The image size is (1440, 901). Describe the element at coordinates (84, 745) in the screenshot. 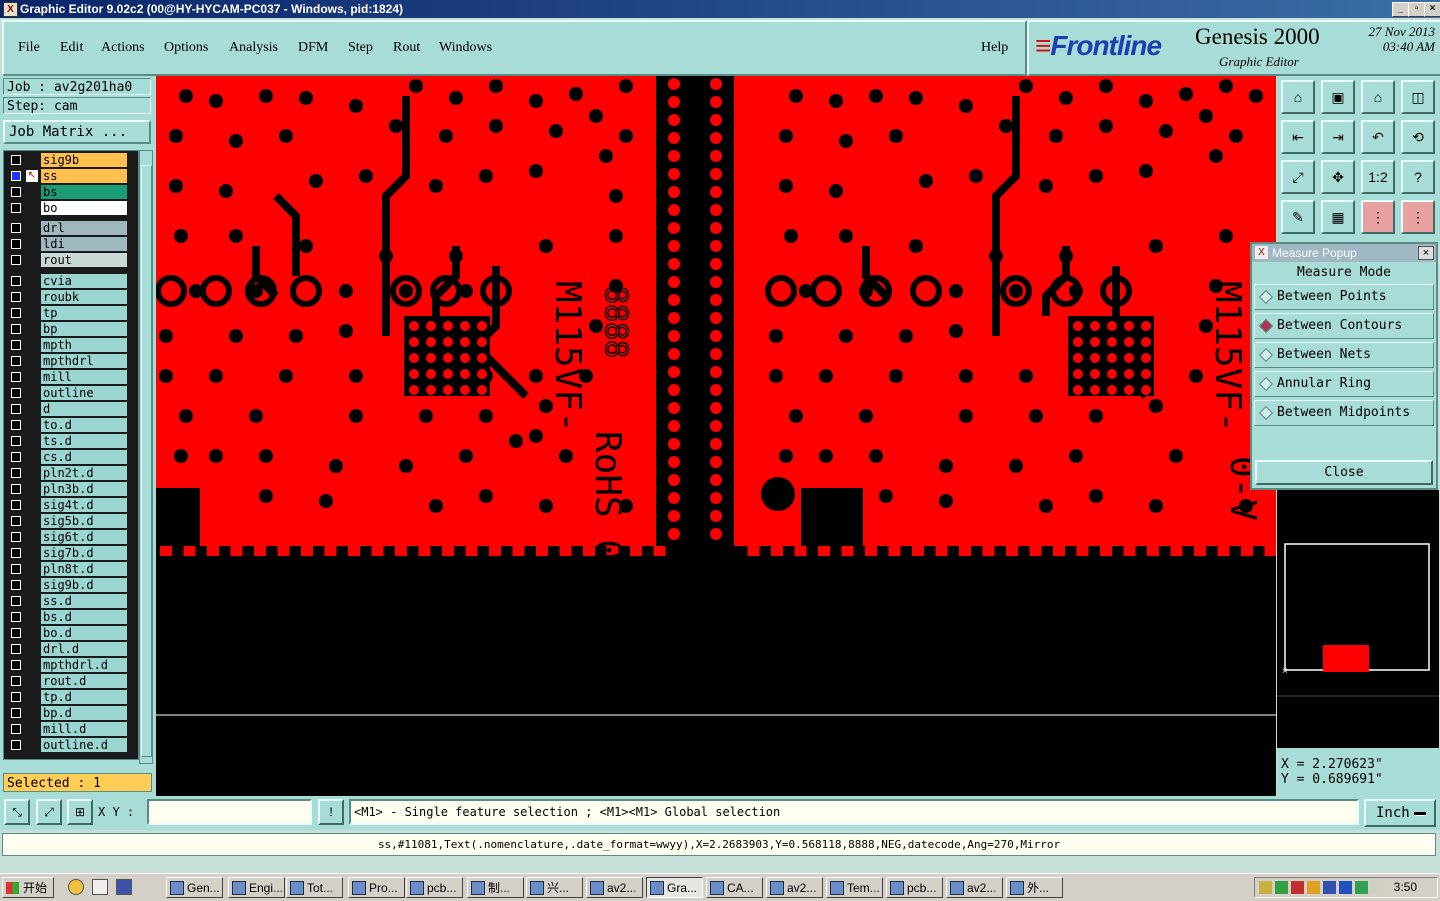

I see `layer-name: outline.d` at that location.